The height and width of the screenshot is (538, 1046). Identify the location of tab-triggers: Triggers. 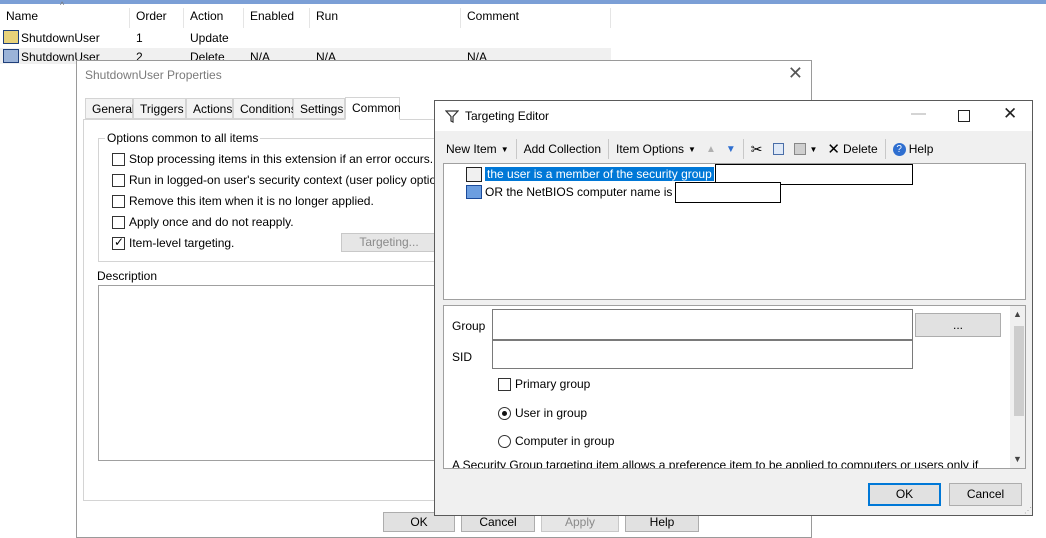
(159, 108).